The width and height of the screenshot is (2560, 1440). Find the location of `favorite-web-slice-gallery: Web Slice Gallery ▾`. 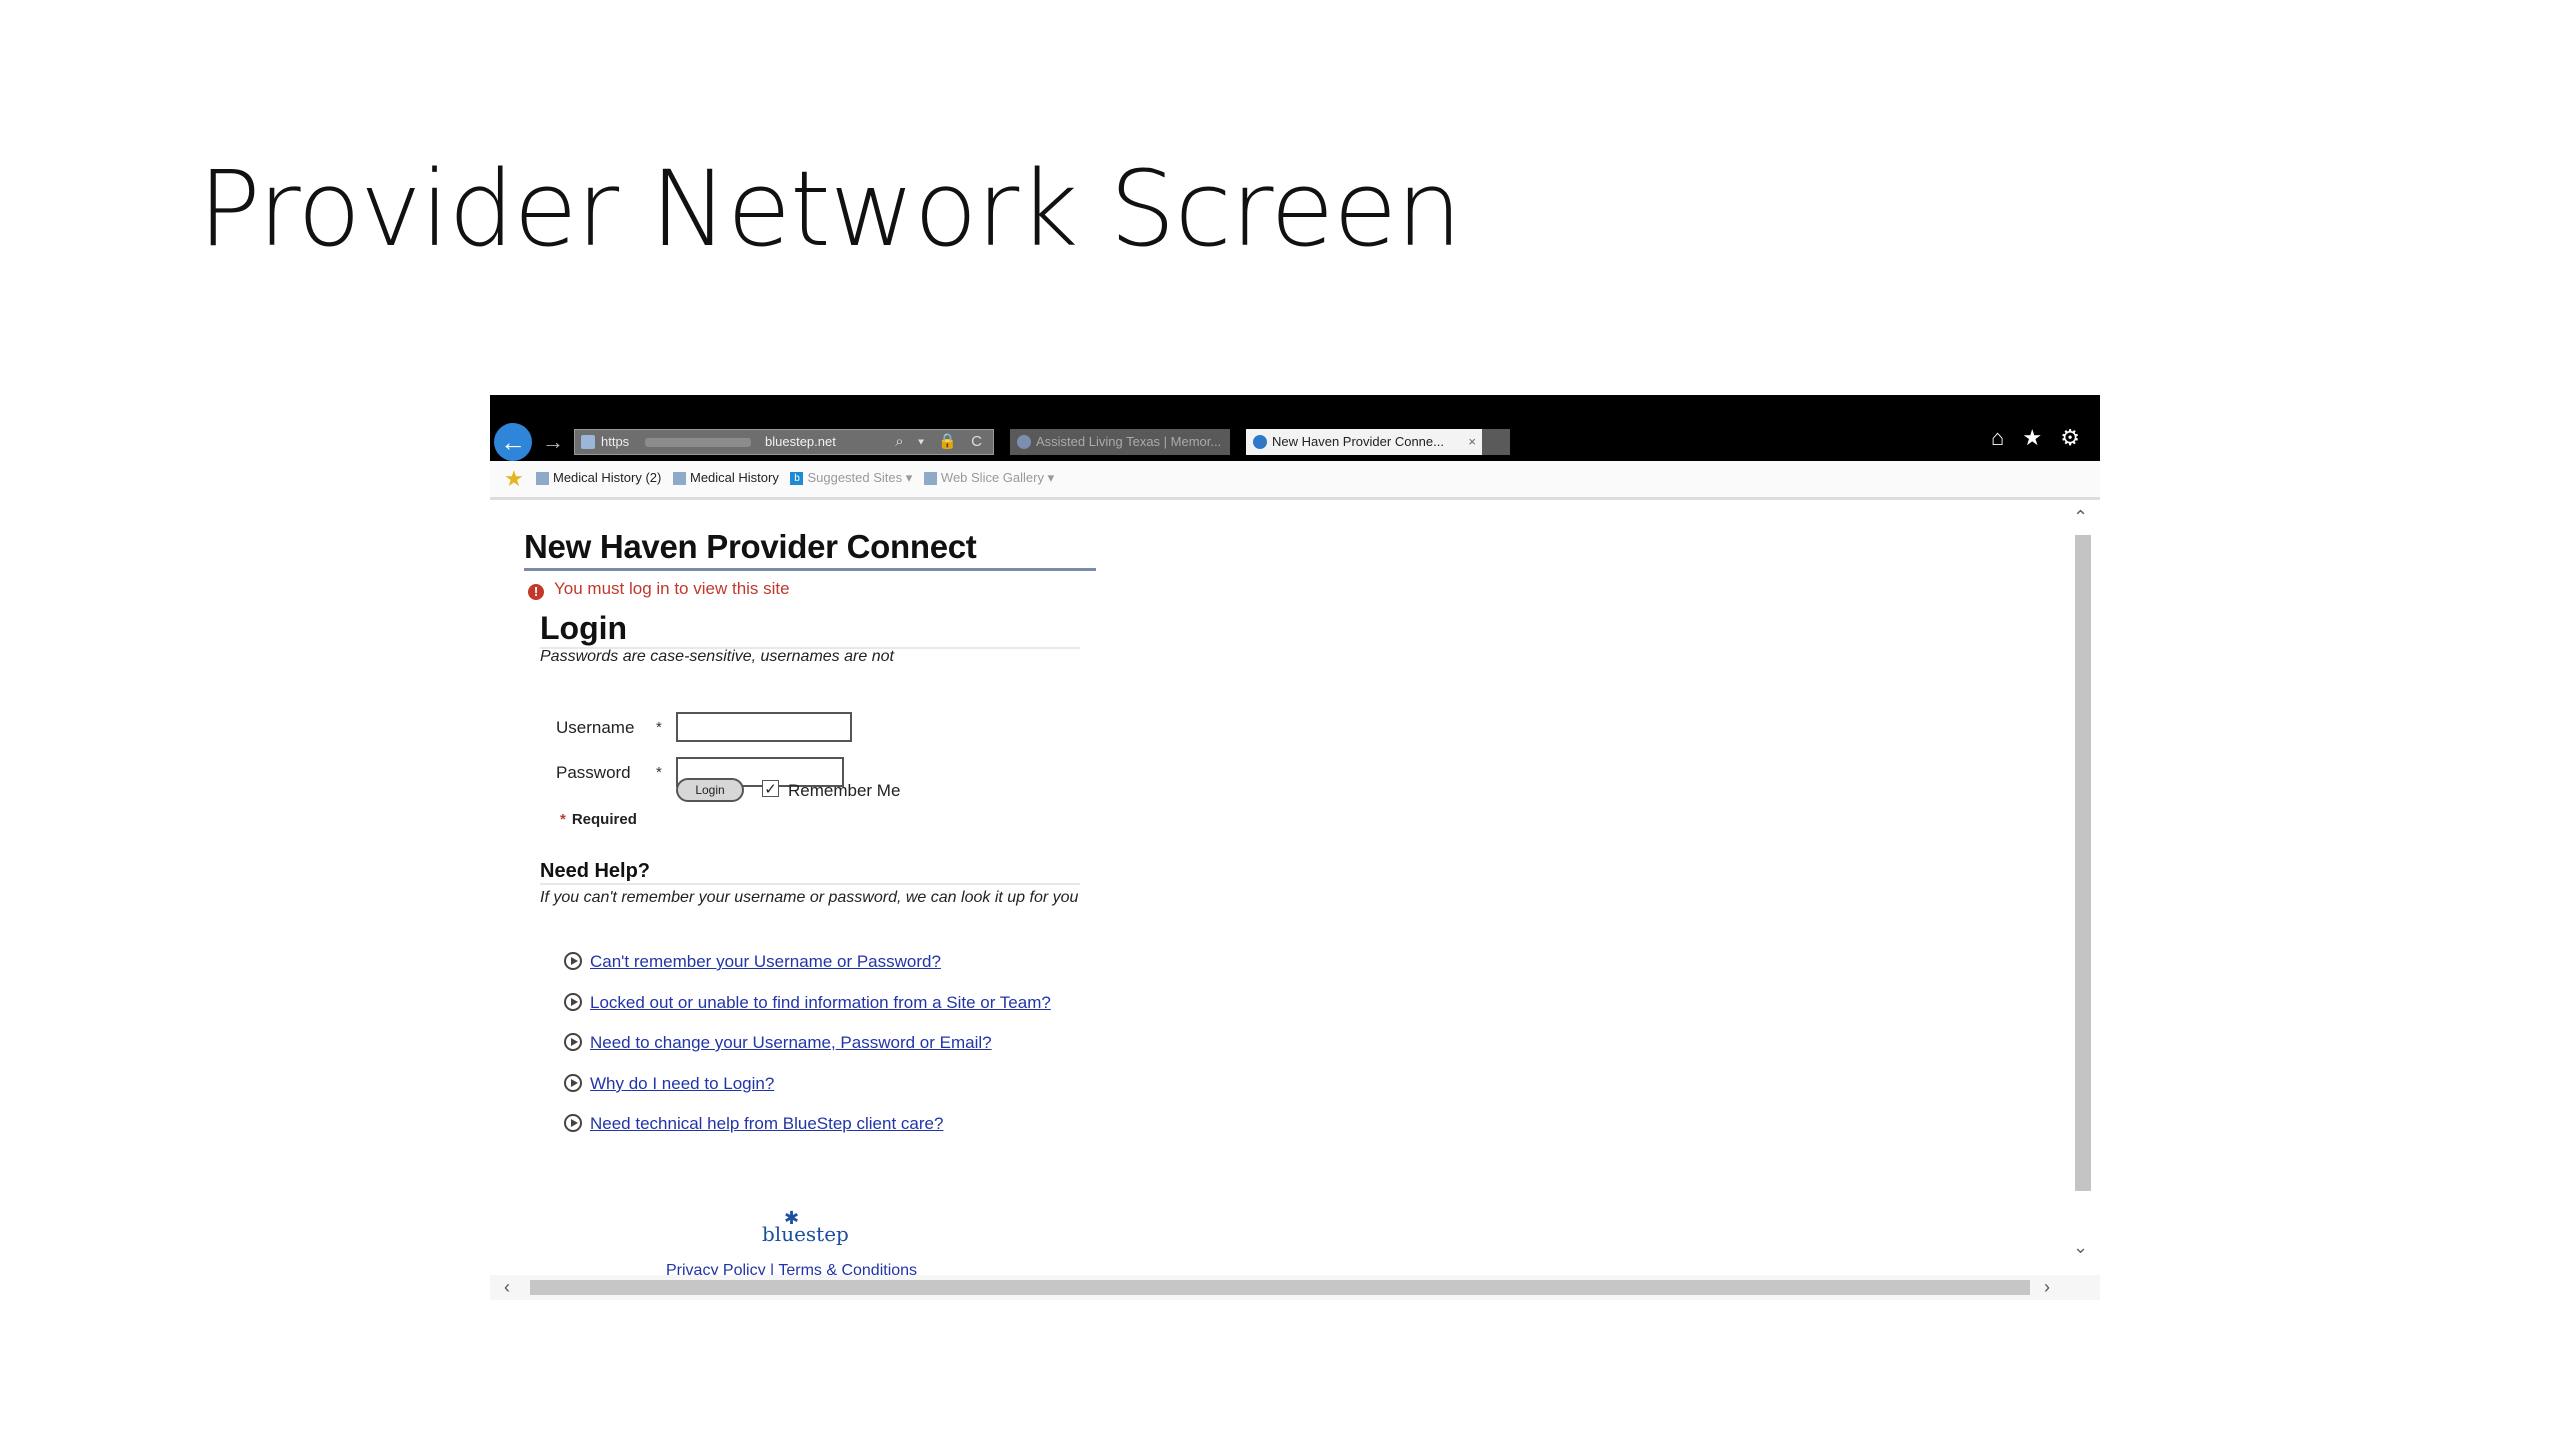

favorite-web-slice-gallery: Web Slice Gallery ▾ is located at coordinates (988, 478).